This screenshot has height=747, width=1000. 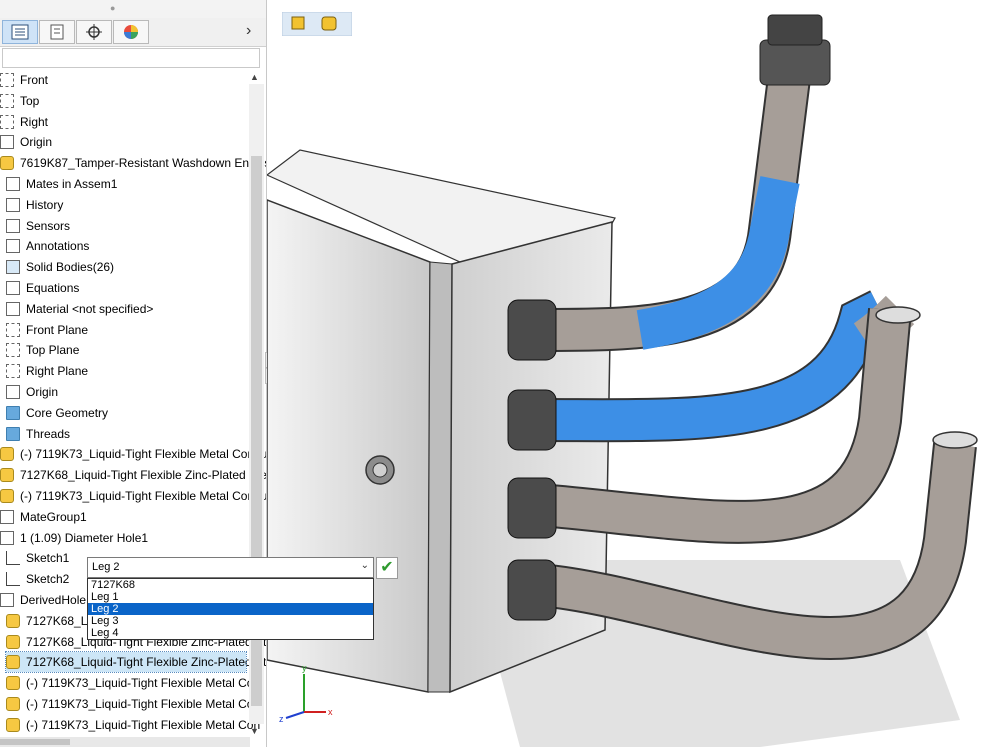 What do you see at coordinates (230, 621) in the screenshot?
I see `dropdown-option: Leg 3` at bounding box center [230, 621].